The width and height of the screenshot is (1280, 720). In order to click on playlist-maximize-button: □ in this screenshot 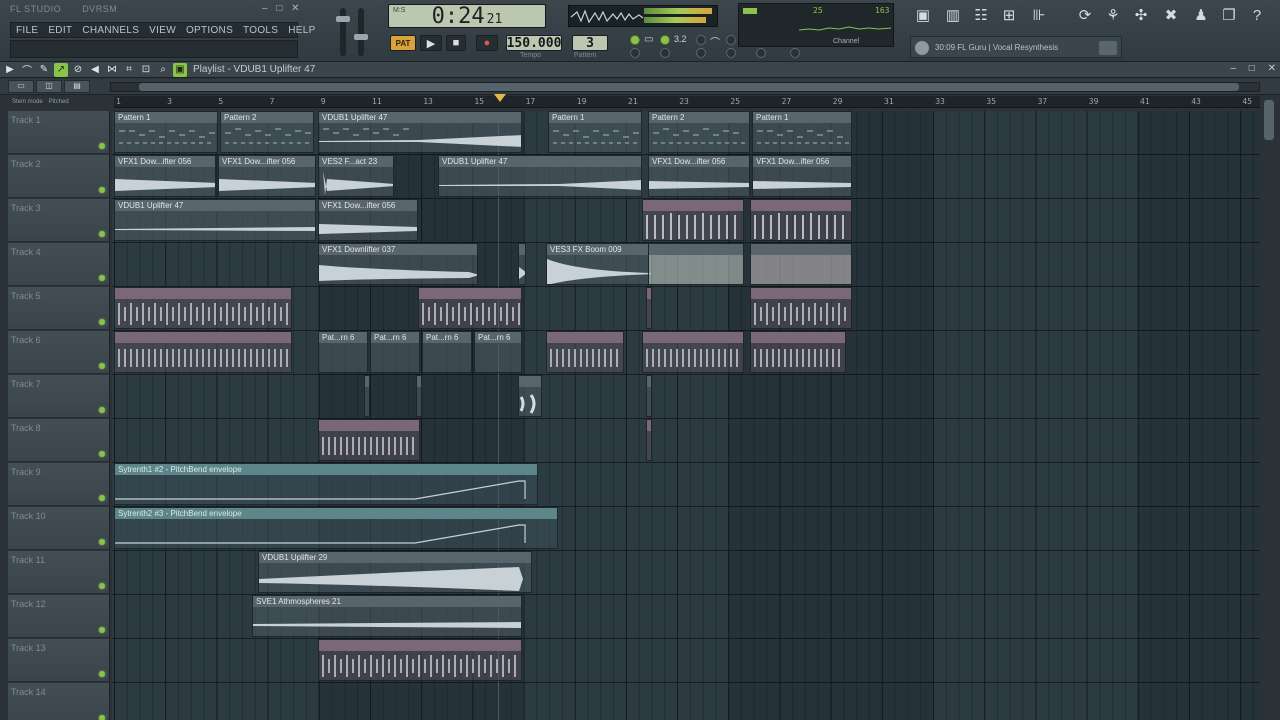, I will do `click(1252, 68)`.